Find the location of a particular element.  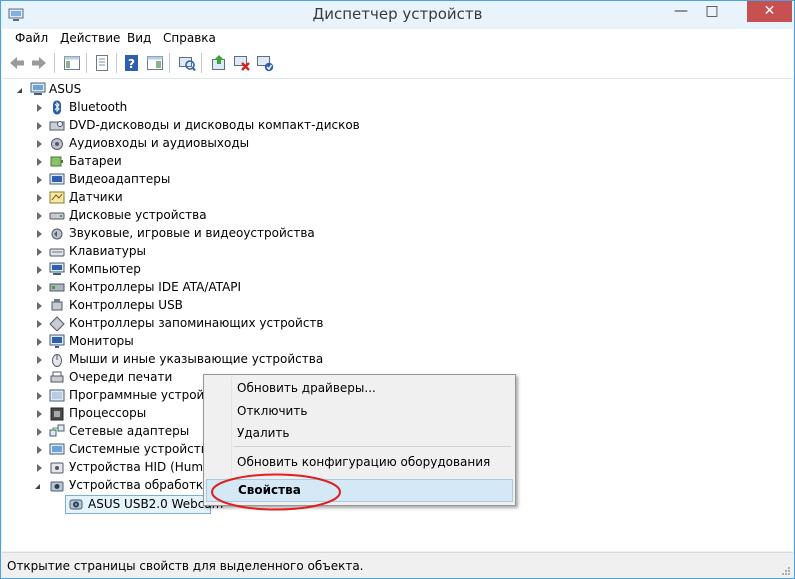

tree-category-item: Мониторы is located at coordinates (167, 342).